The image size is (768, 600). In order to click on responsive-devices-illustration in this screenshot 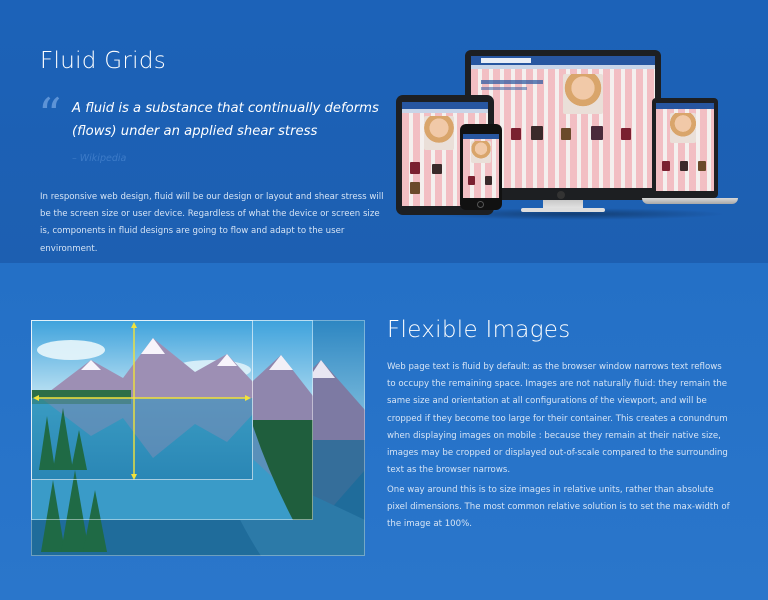, I will do `click(567, 135)`.